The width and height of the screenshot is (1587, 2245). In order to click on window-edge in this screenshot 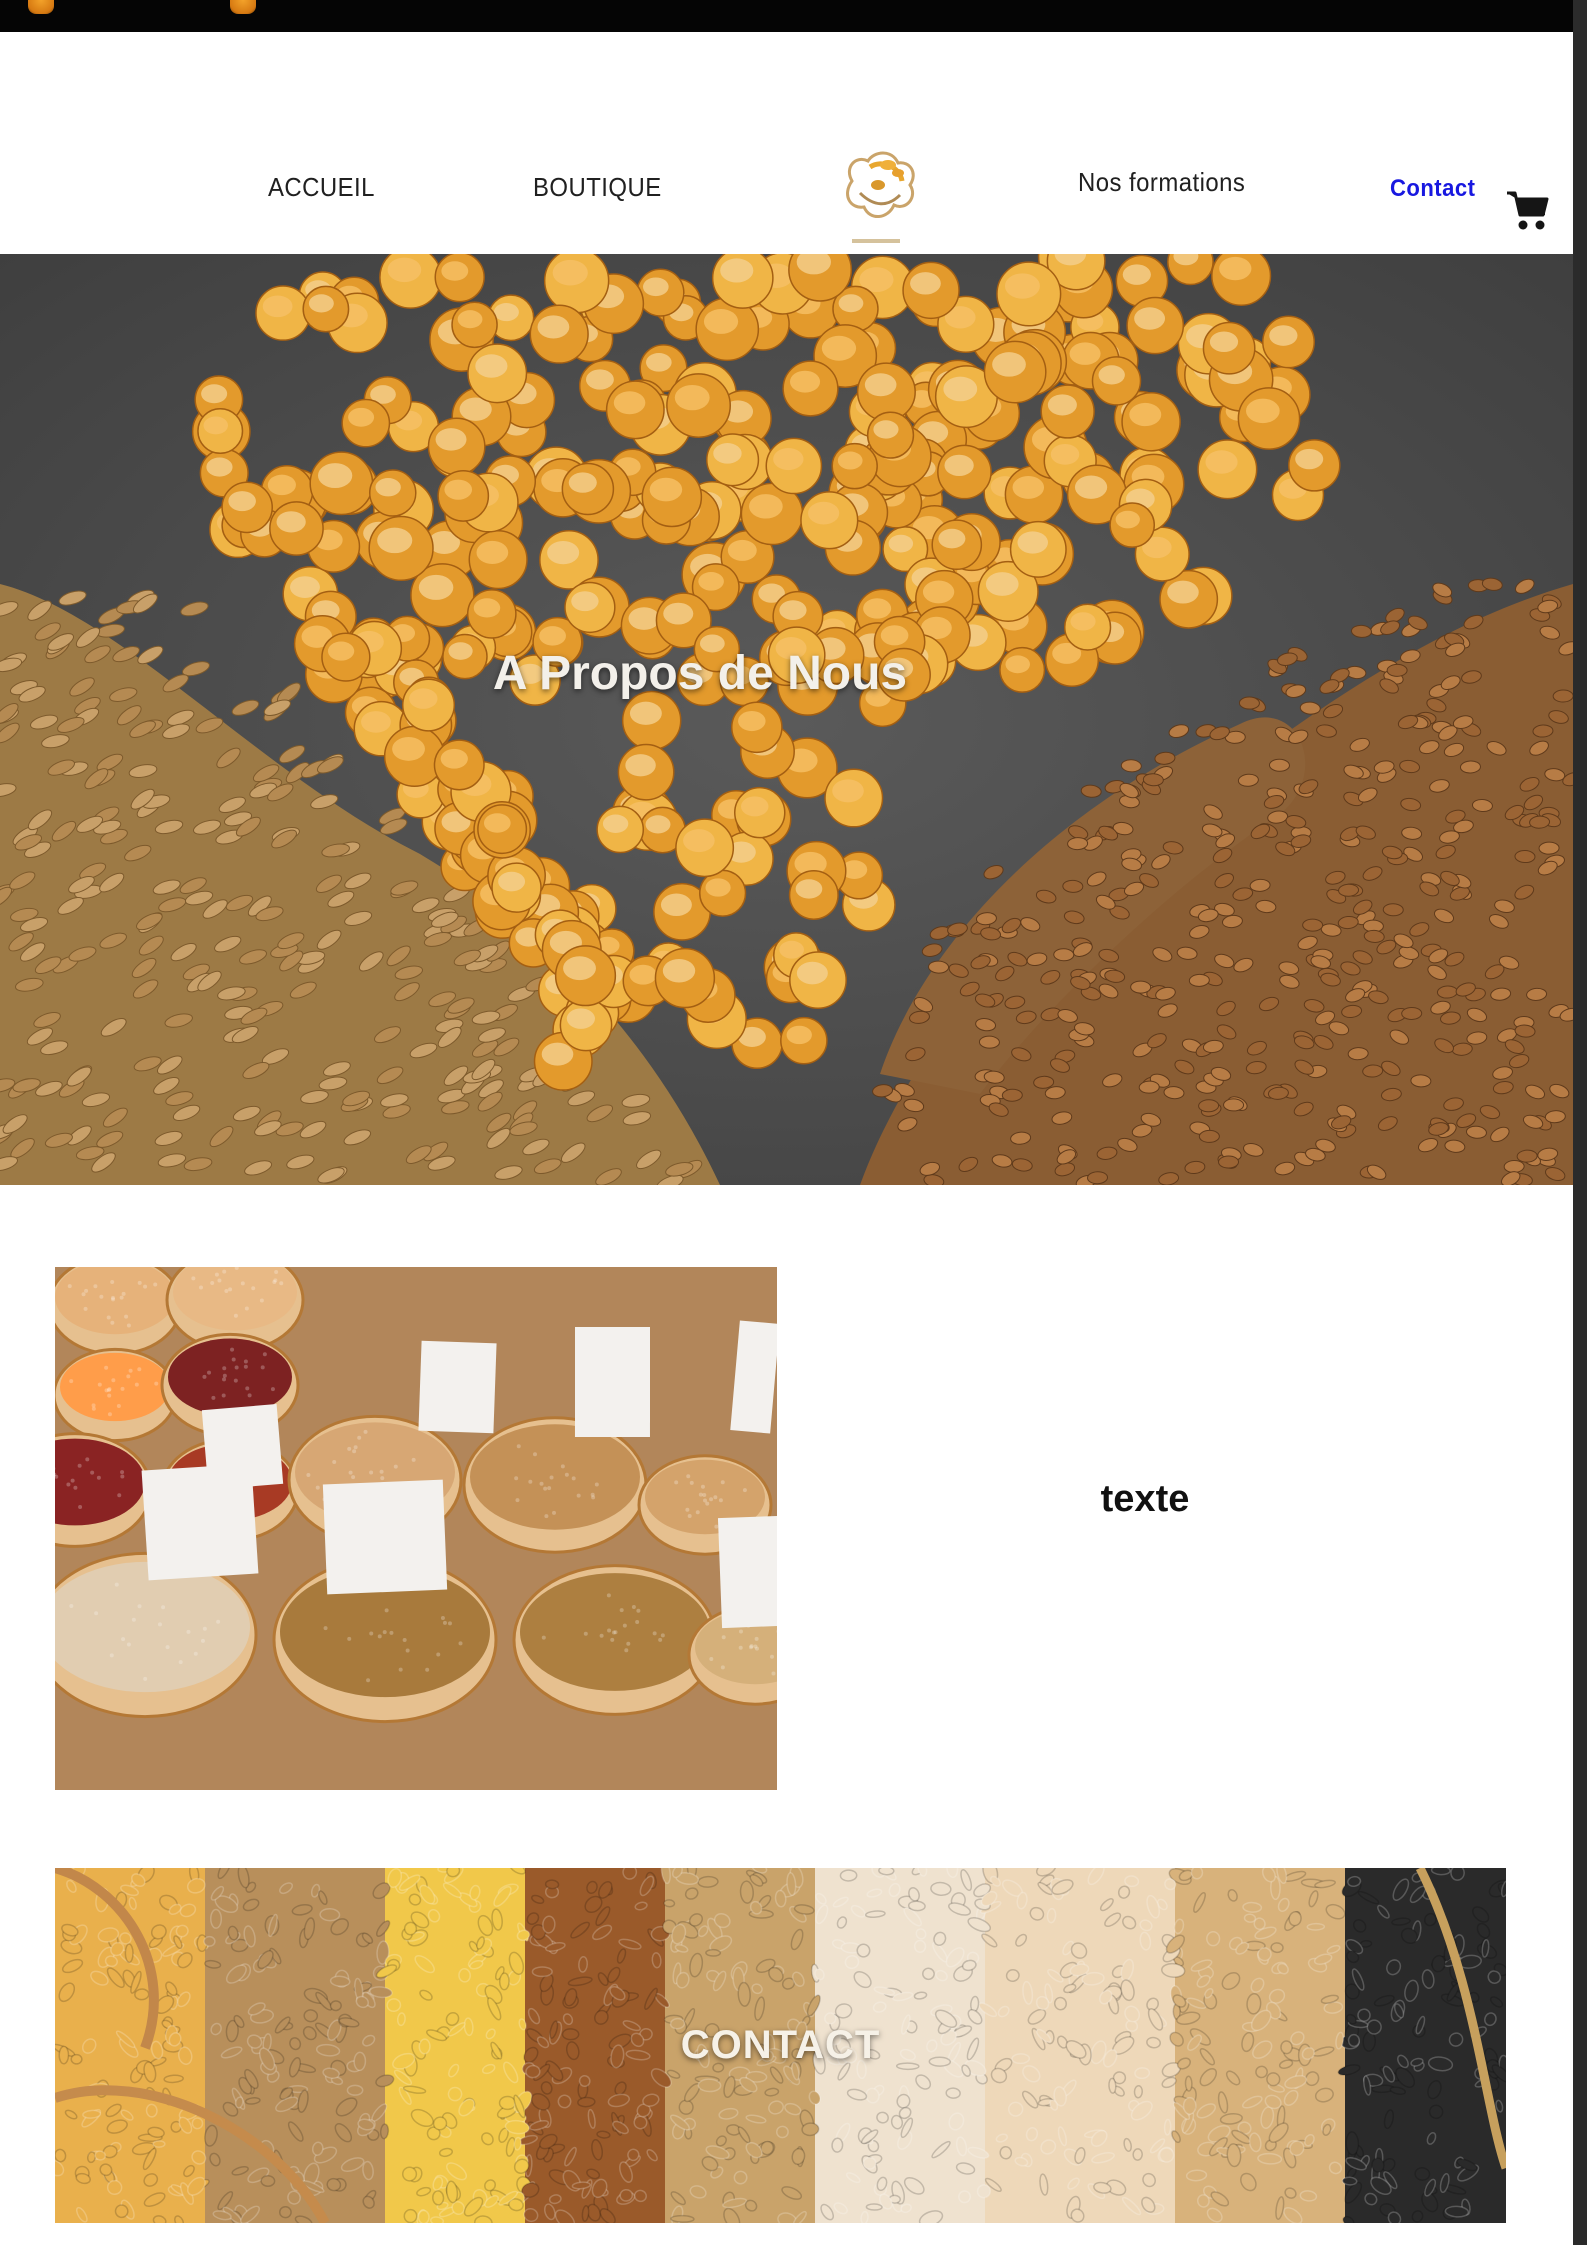, I will do `click(1580, 1122)`.